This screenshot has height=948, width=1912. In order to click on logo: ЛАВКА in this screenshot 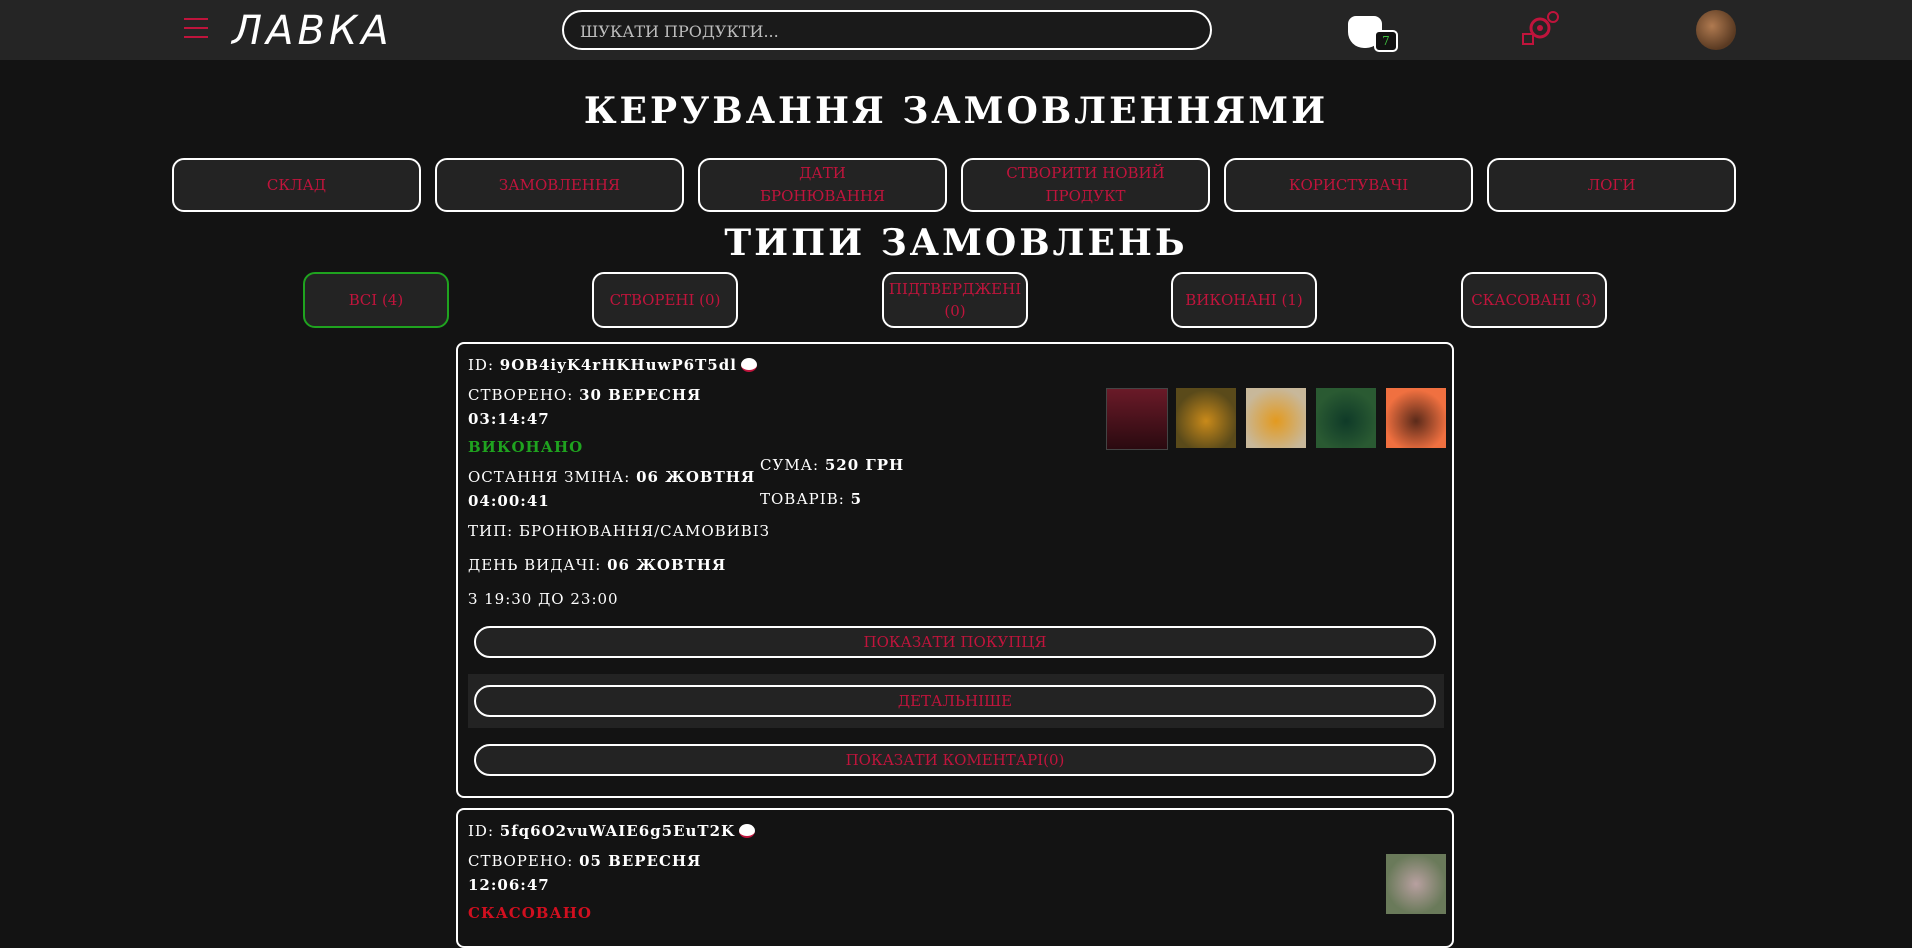, I will do `click(312, 31)`.